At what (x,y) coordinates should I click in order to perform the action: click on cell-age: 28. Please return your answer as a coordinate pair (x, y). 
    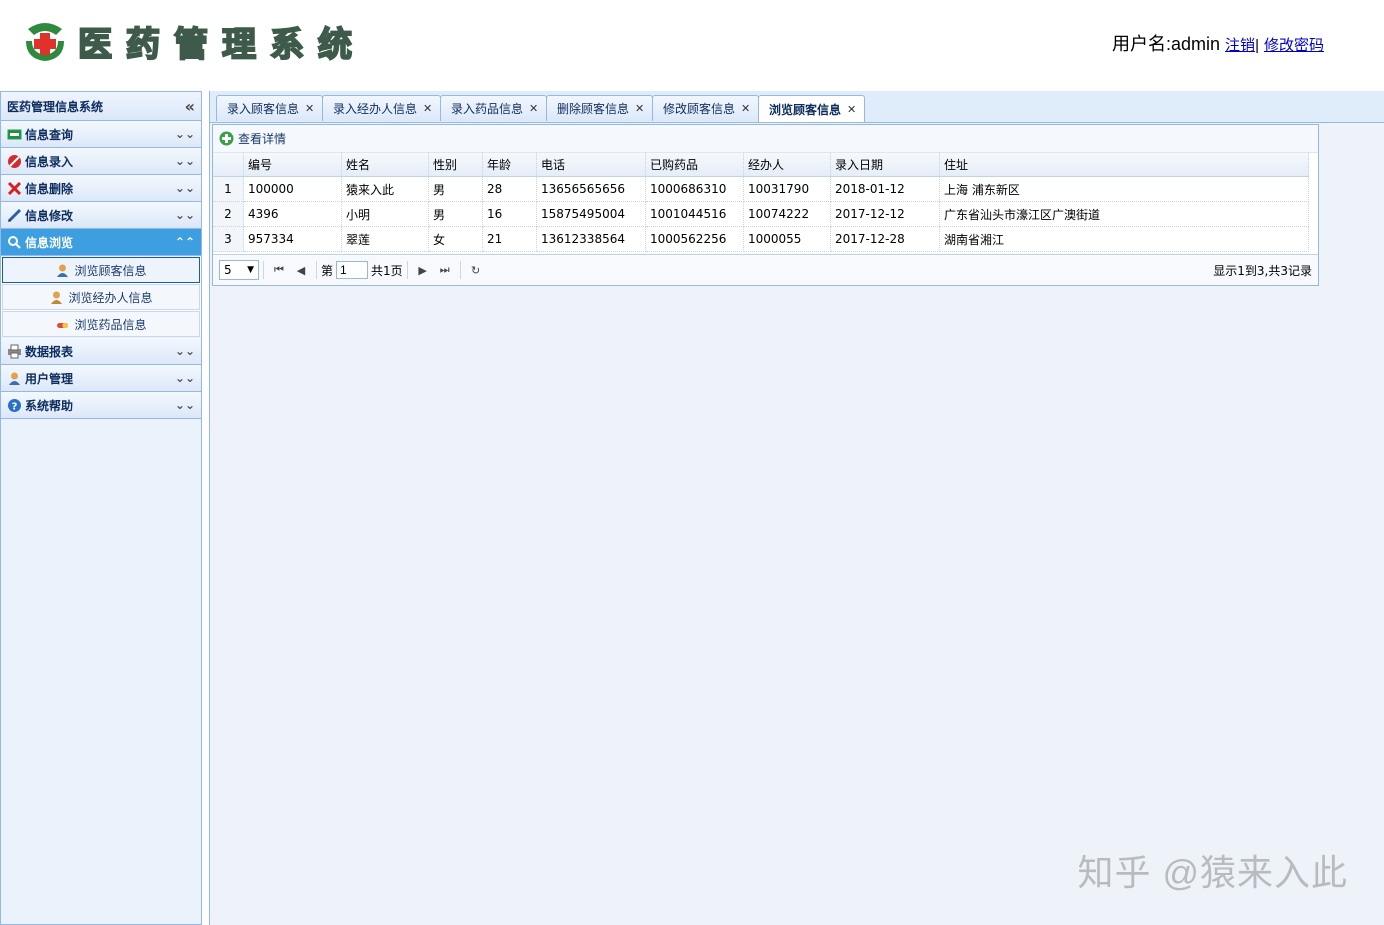
    Looking at the image, I should click on (509, 189).